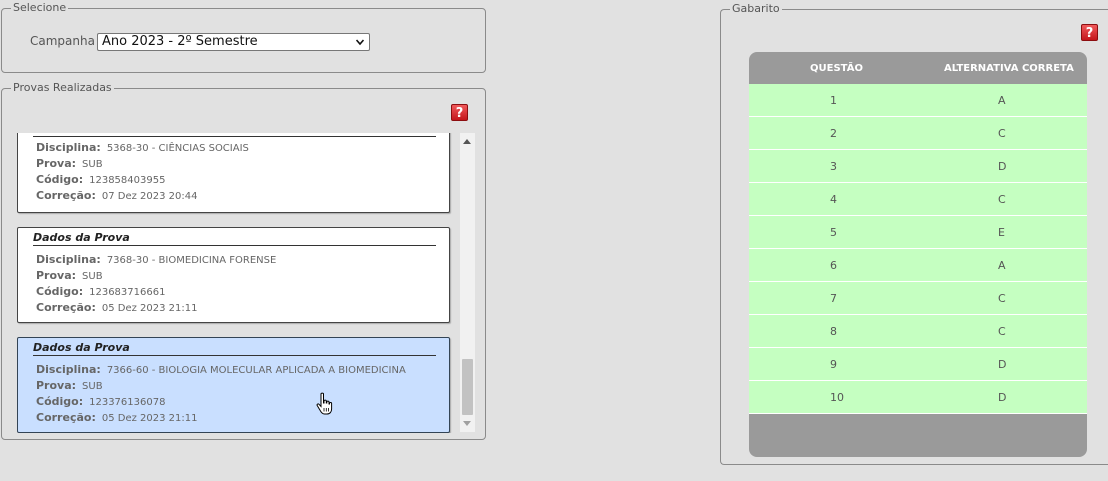  What do you see at coordinates (918, 100) in the screenshot?
I see `table-row: 1A` at bounding box center [918, 100].